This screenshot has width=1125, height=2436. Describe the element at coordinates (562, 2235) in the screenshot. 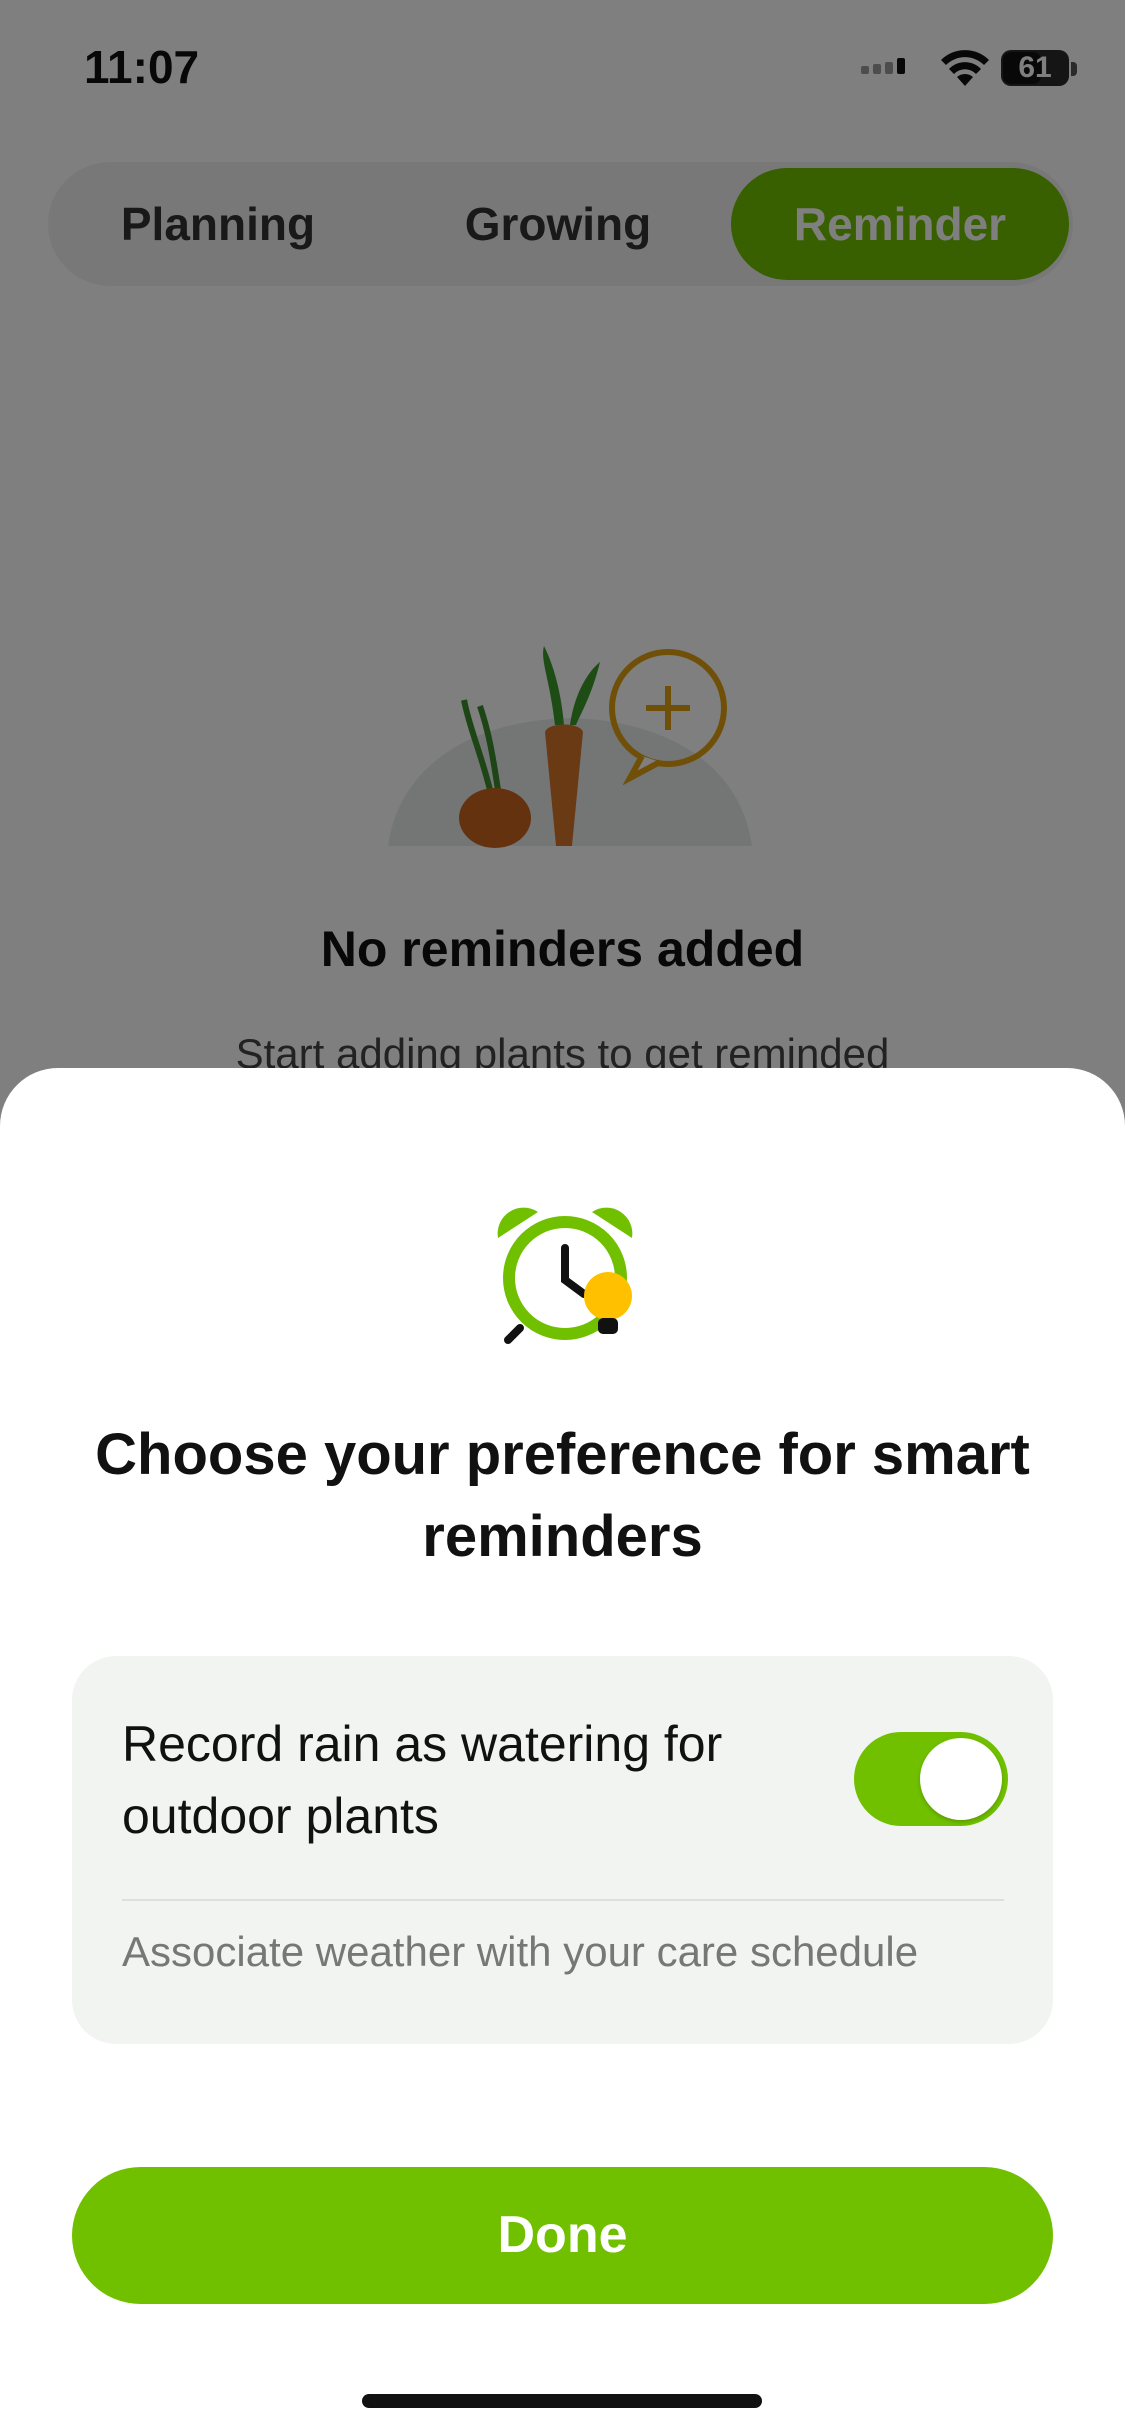

I see `done-button: Done` at that location.